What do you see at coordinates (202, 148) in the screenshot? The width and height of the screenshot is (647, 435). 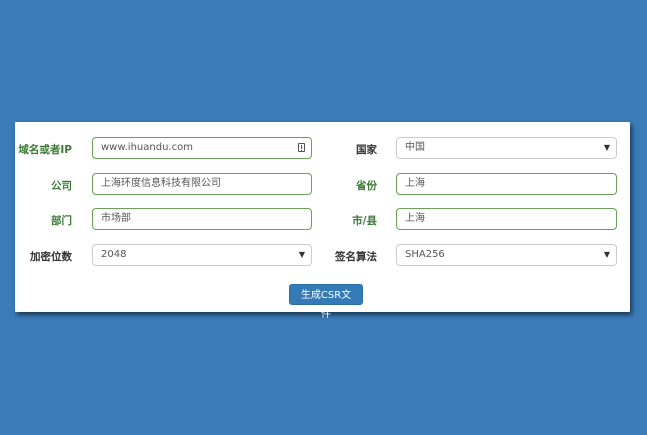 I see `domain-input: www.ihuandu.com` at bounding box center [202, 148].